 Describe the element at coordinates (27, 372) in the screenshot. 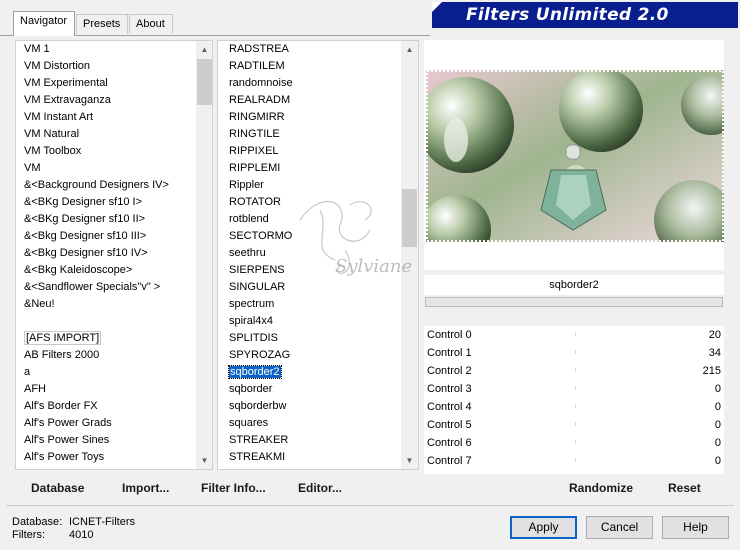

I see `category-item-label: a` at that location.